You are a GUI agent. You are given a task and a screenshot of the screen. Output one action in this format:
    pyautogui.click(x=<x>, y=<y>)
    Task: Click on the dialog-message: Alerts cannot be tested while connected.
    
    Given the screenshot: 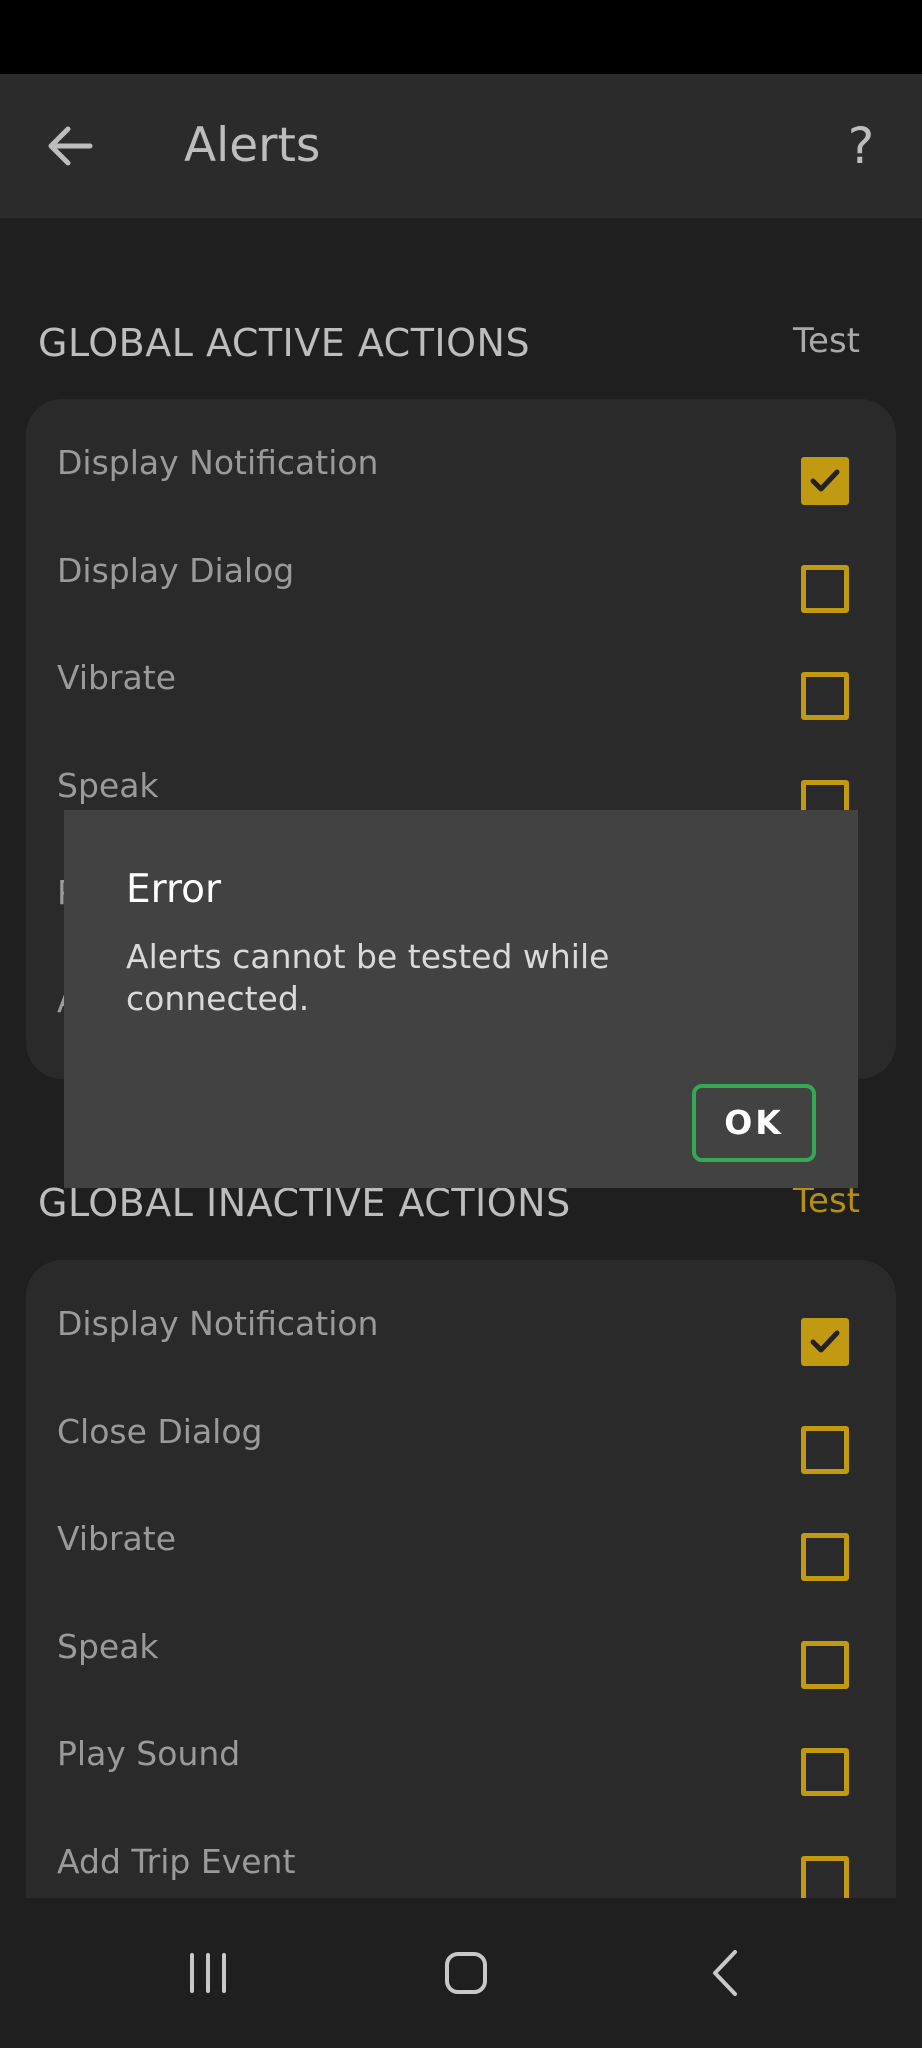 What is the action you would take?
    pyautogui.click(x=368, y=977)
    